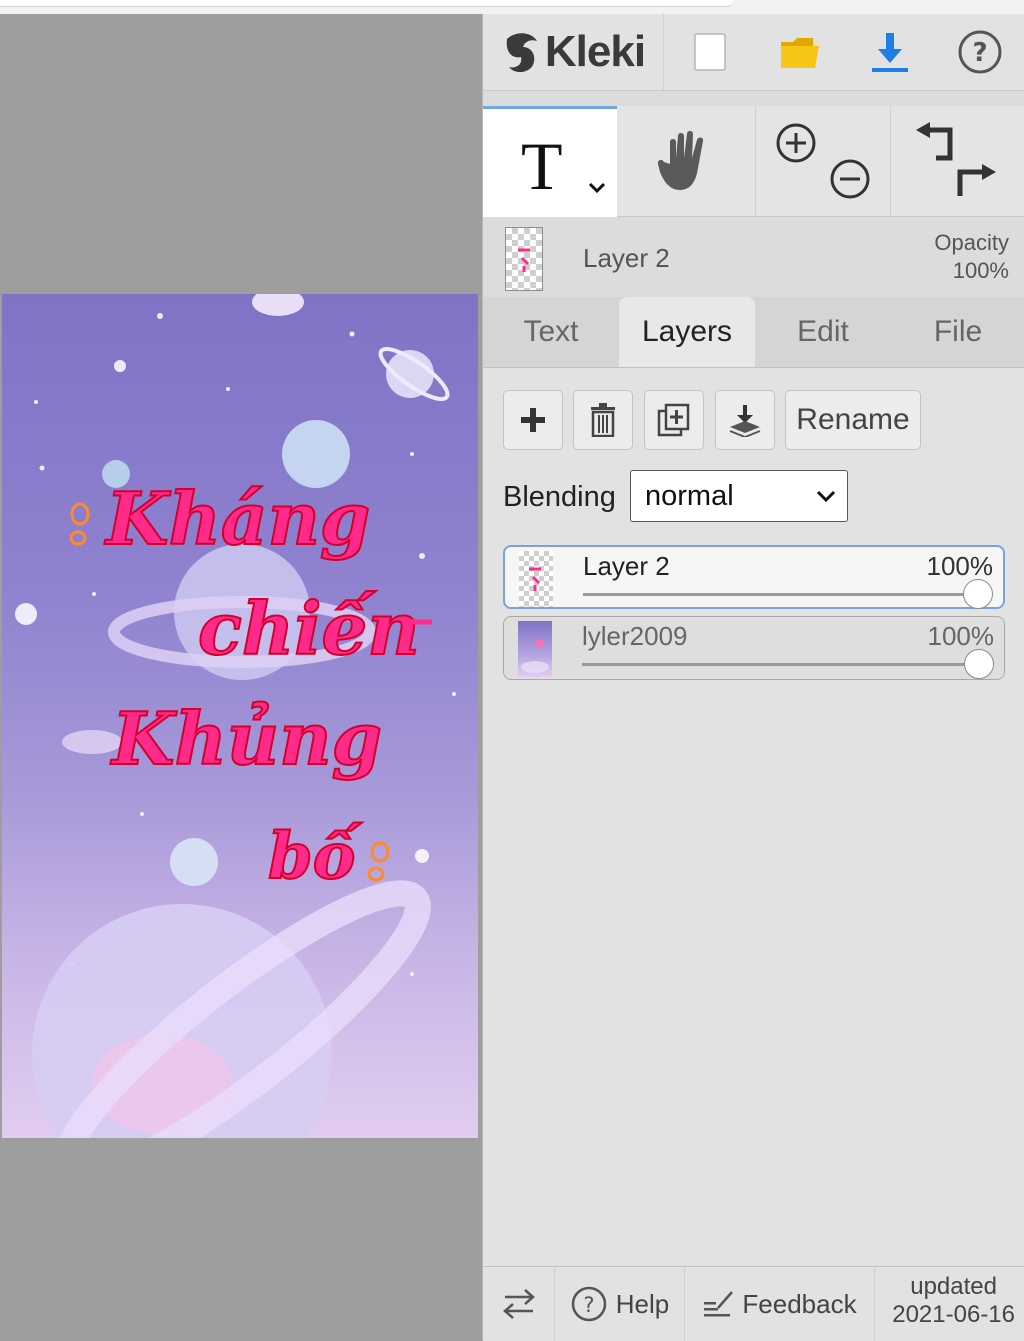 The height and width of the screenshot is (1341, 1024). Describe the element at coordinates (524, 259) in the screenshot. I see `current-layer-thumbnail` at that location.